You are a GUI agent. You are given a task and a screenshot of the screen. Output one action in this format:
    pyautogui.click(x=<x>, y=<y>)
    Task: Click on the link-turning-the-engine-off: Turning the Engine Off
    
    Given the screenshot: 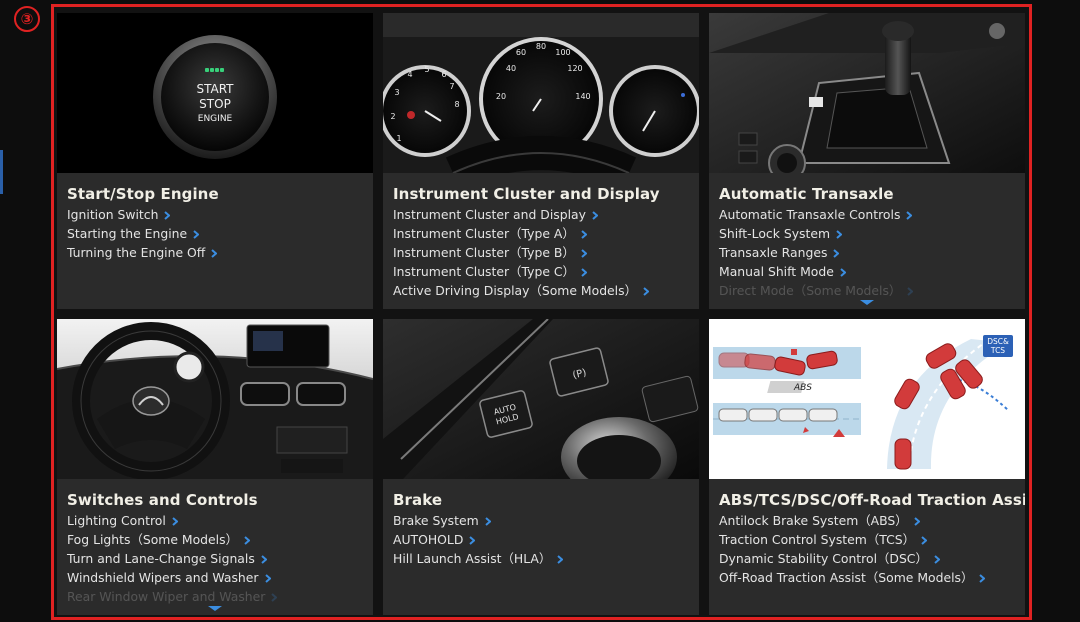 What is the action you would take?
    pyautogui.click(x=215, y=253)
    